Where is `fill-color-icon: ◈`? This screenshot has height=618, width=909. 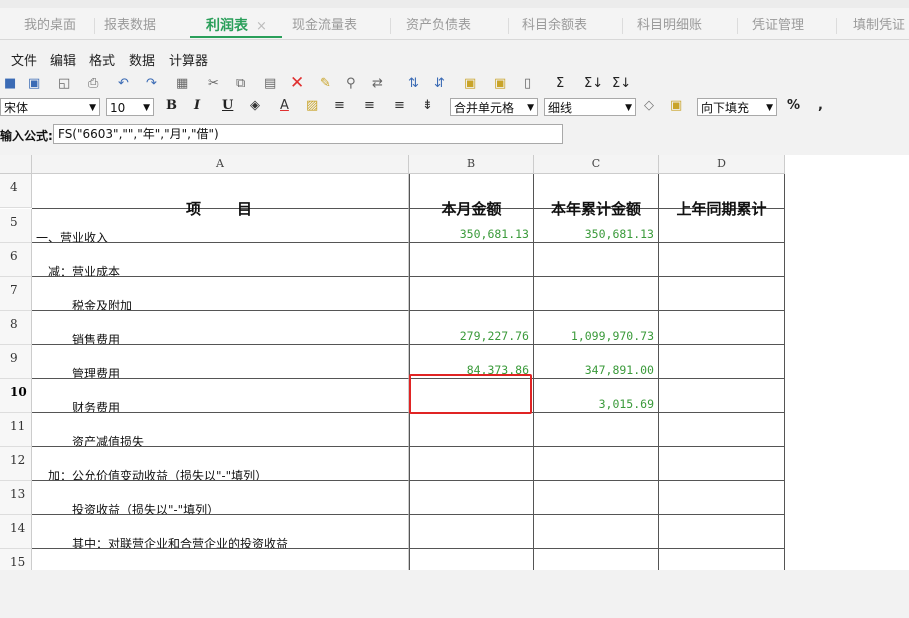
fill-color-icon: ◈ is located at coordinates (255, 105).